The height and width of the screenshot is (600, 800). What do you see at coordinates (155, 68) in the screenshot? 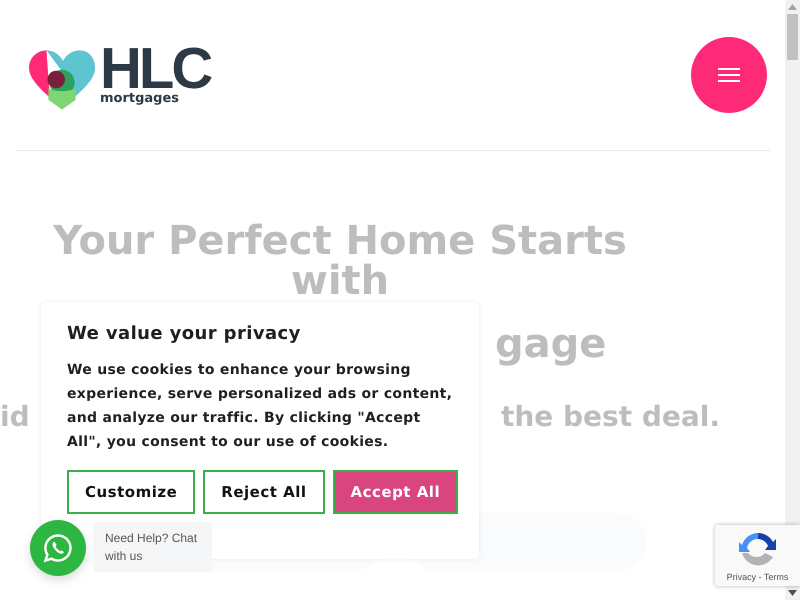
I see `logo-wordmark: HLC` at bounding box center [155, 68].